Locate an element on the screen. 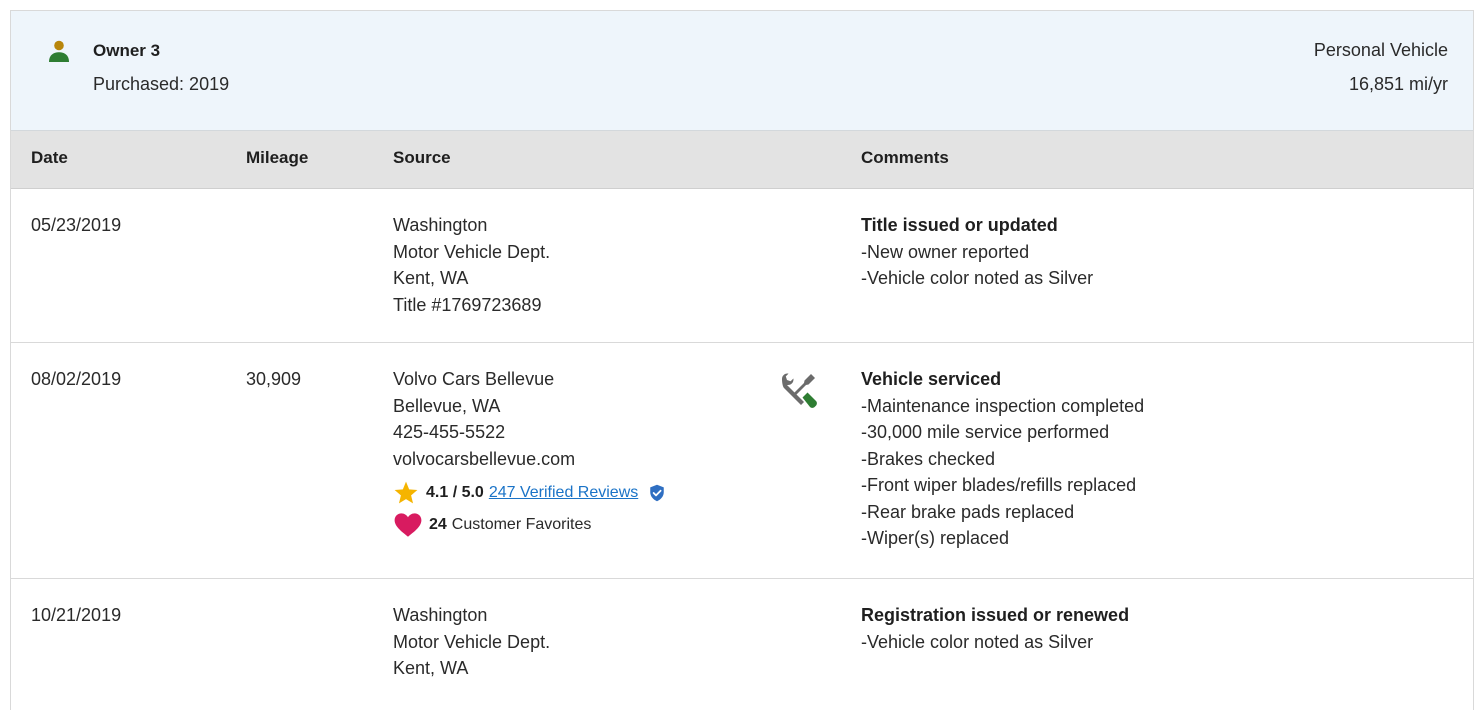 The height and width of the screenshot is (710, 1479). comment-item: Rear brake pads replaced is located at coordinates (1002, 512).